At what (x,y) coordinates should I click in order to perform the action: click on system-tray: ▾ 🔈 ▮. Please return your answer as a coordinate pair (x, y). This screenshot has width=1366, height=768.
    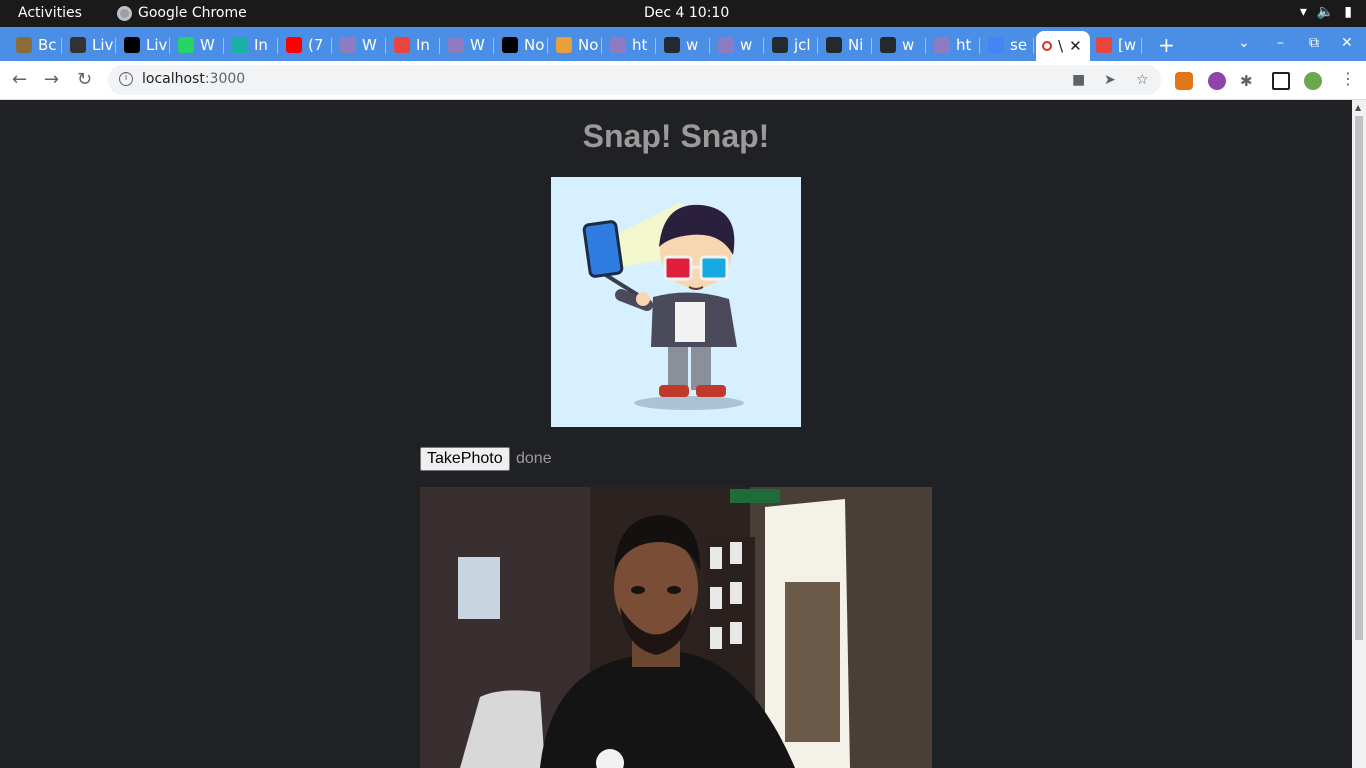
    Looking at the image, I should click on (1326, 12).